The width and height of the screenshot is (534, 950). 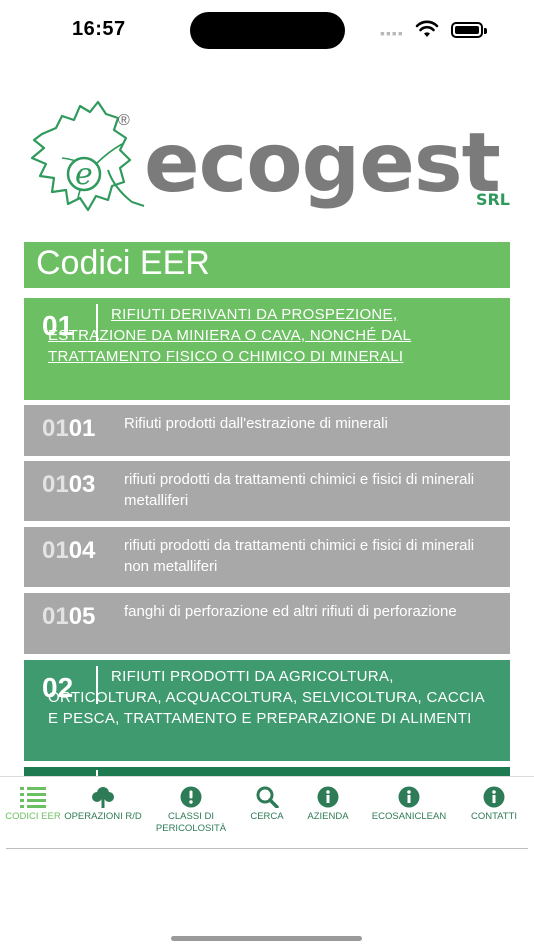 I want to click on home-indicator, so click(x=266, y=938).